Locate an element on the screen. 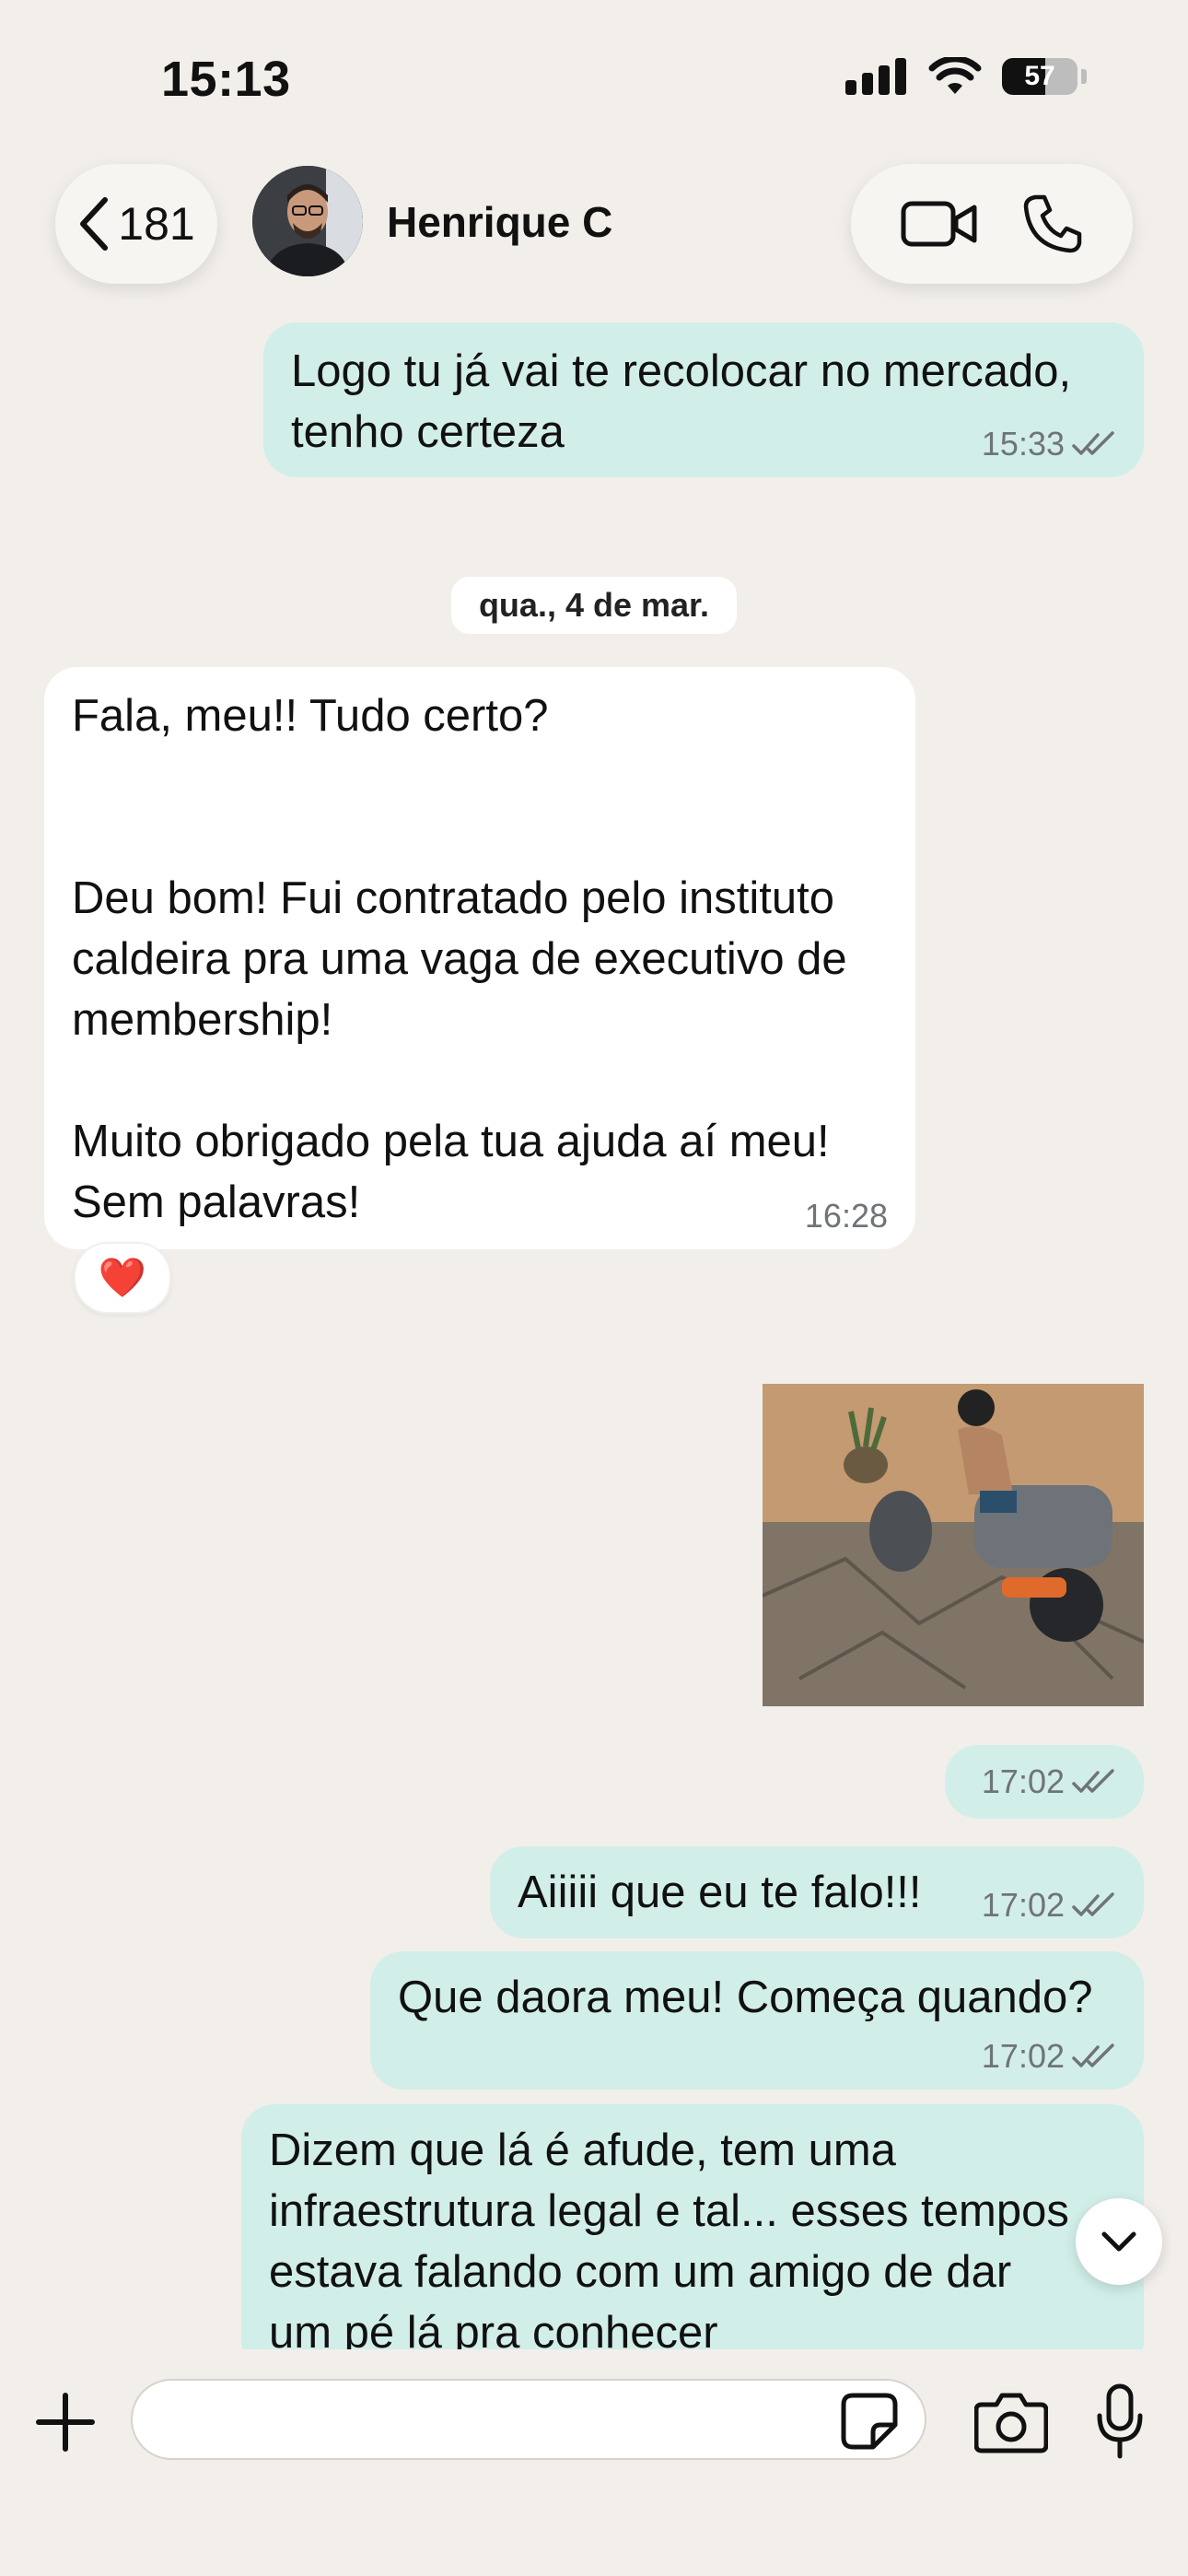 The height and width of the screenshot is (2576, 1188). scroll-to-bottom-button is located at coordinates (1119, 2241).